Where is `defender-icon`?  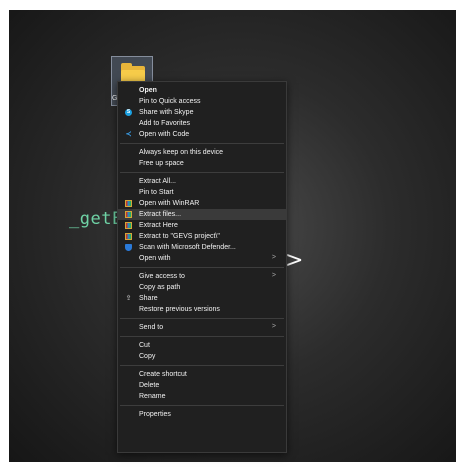
defender-icon is located at coordinates (128, 247).